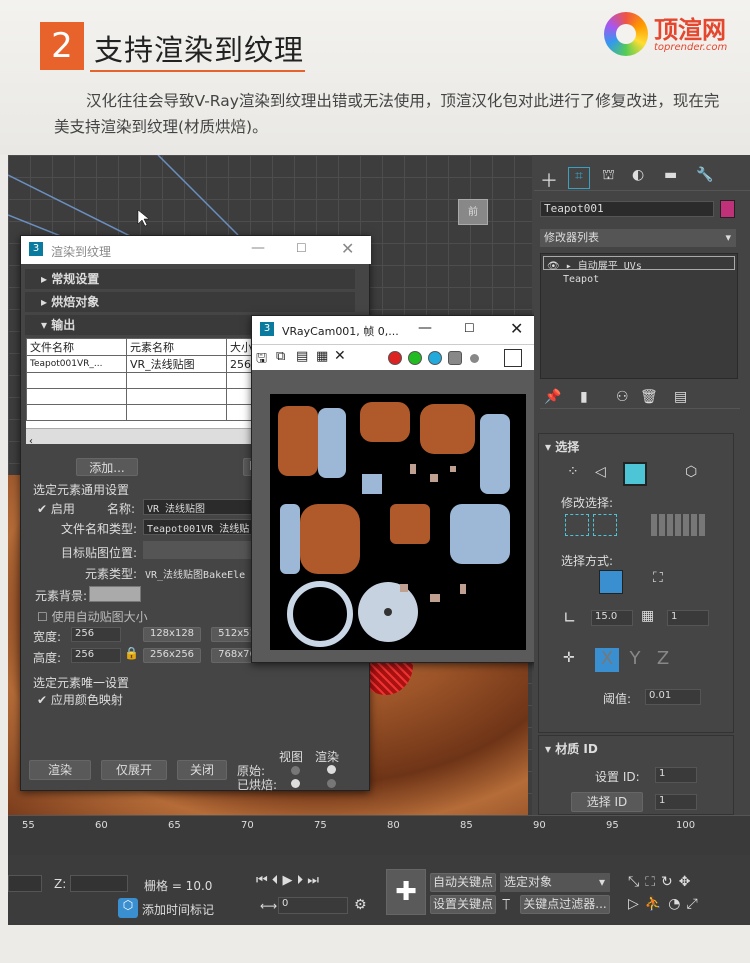 Image resolution: width=750 pixels, height=963 pixels. What do you see at coordinates (331, 769) in the screenshot?
I see `radio-original-render` at bounding box center [331, 769].